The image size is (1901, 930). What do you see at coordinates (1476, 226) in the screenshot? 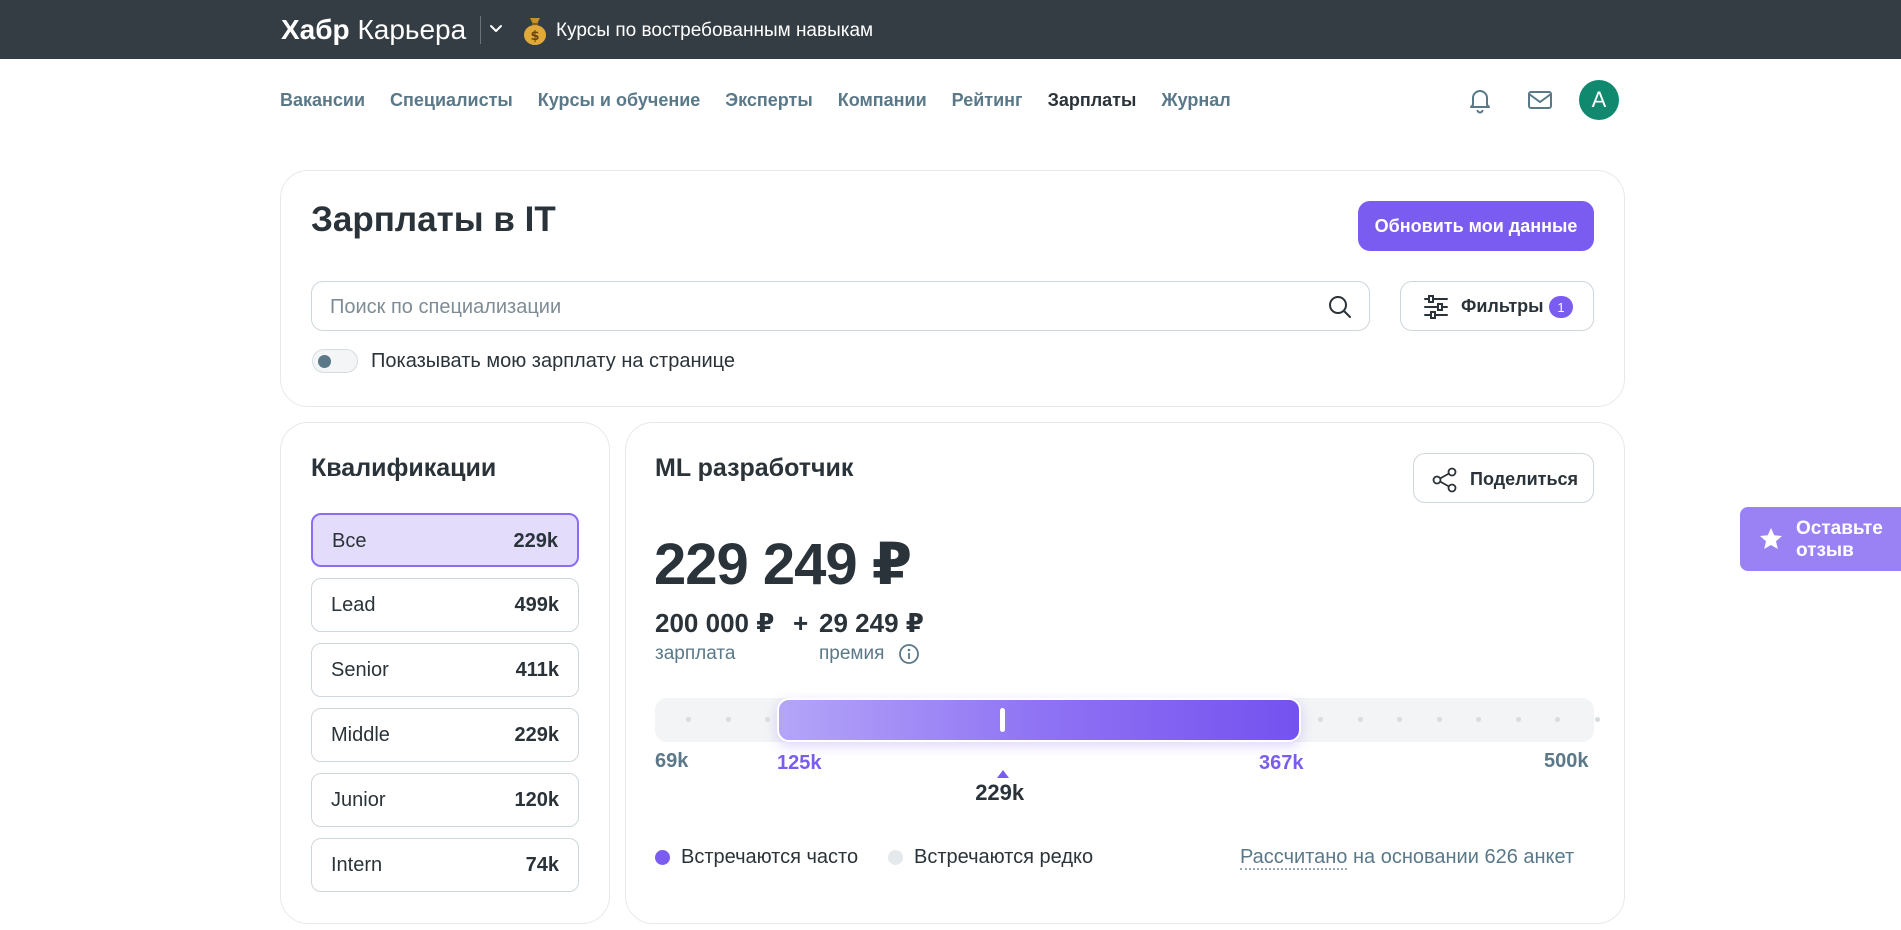
I see `update-data-button: Обновить мои данные` at bounding box center [1476, 226].